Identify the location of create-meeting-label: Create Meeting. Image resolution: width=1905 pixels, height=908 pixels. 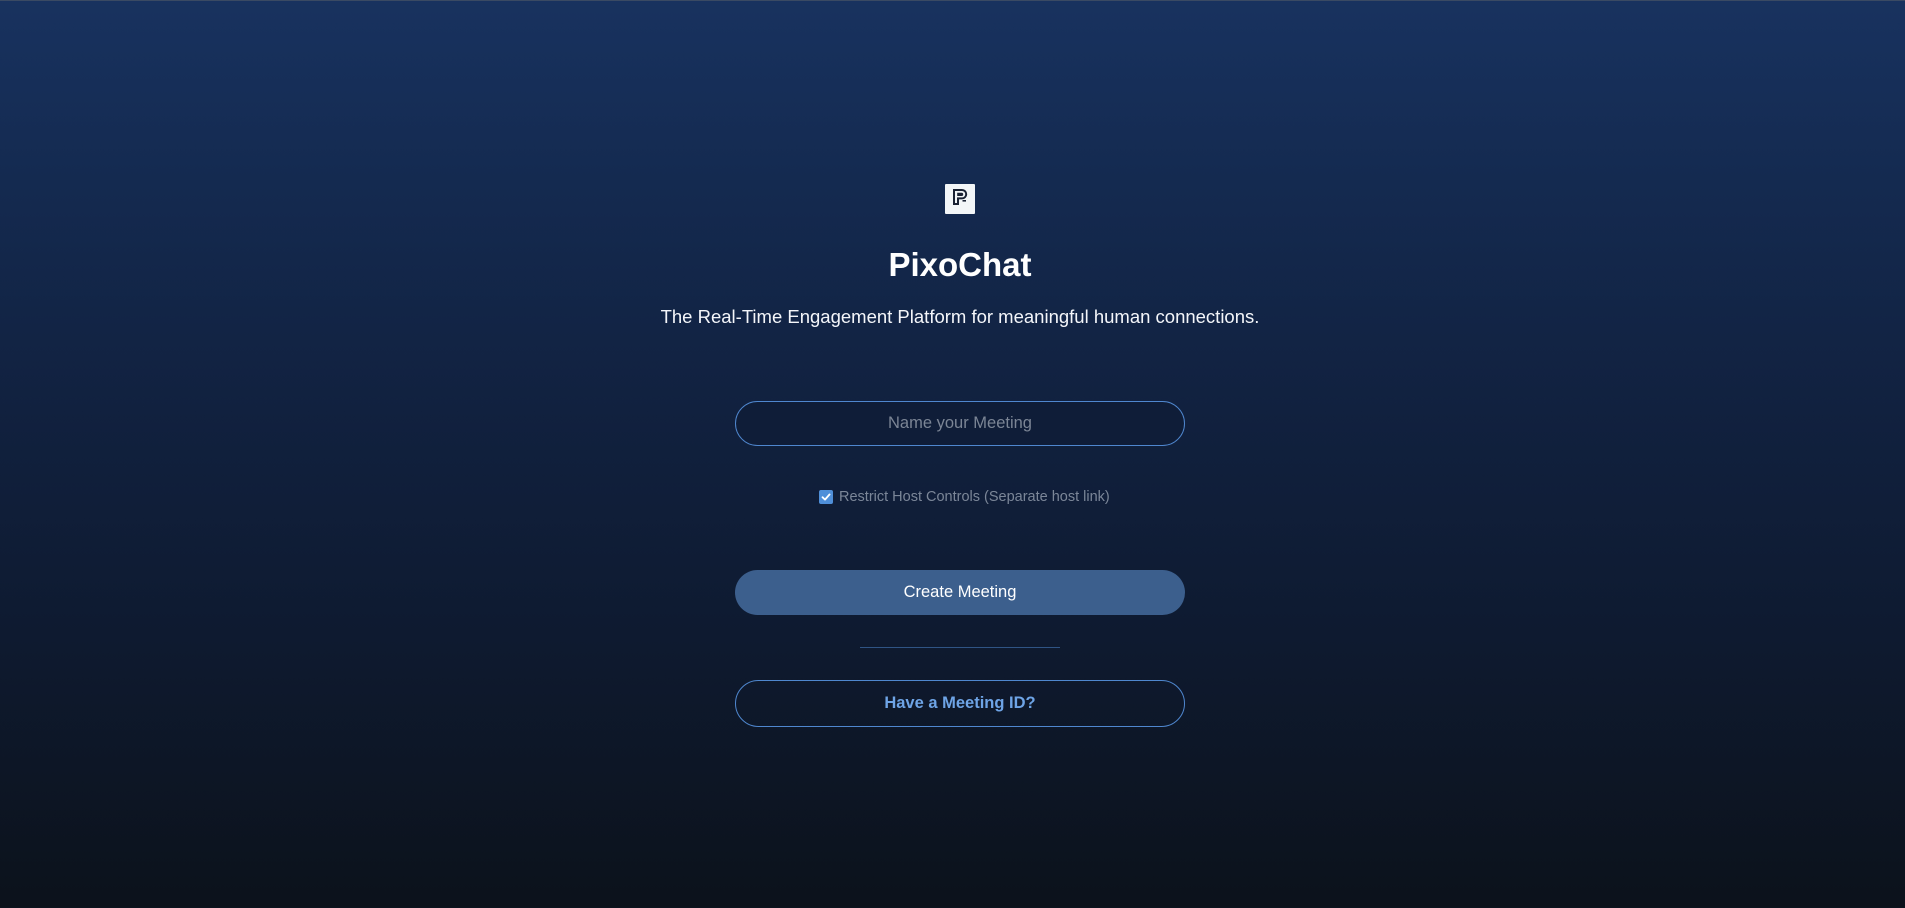
(960, 592).